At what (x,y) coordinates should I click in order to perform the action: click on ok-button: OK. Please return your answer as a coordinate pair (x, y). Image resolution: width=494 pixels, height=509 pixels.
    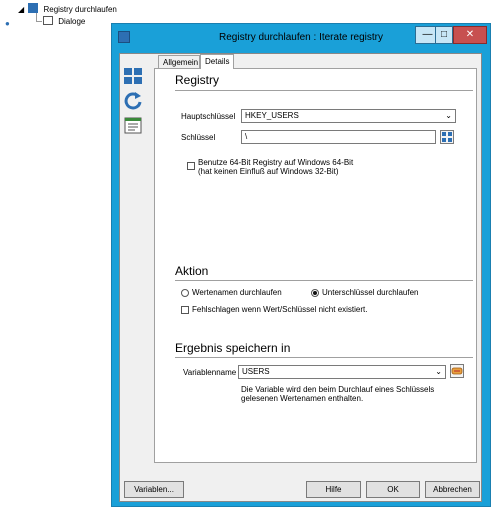
    Looking at the image, I should click on (393, 489).